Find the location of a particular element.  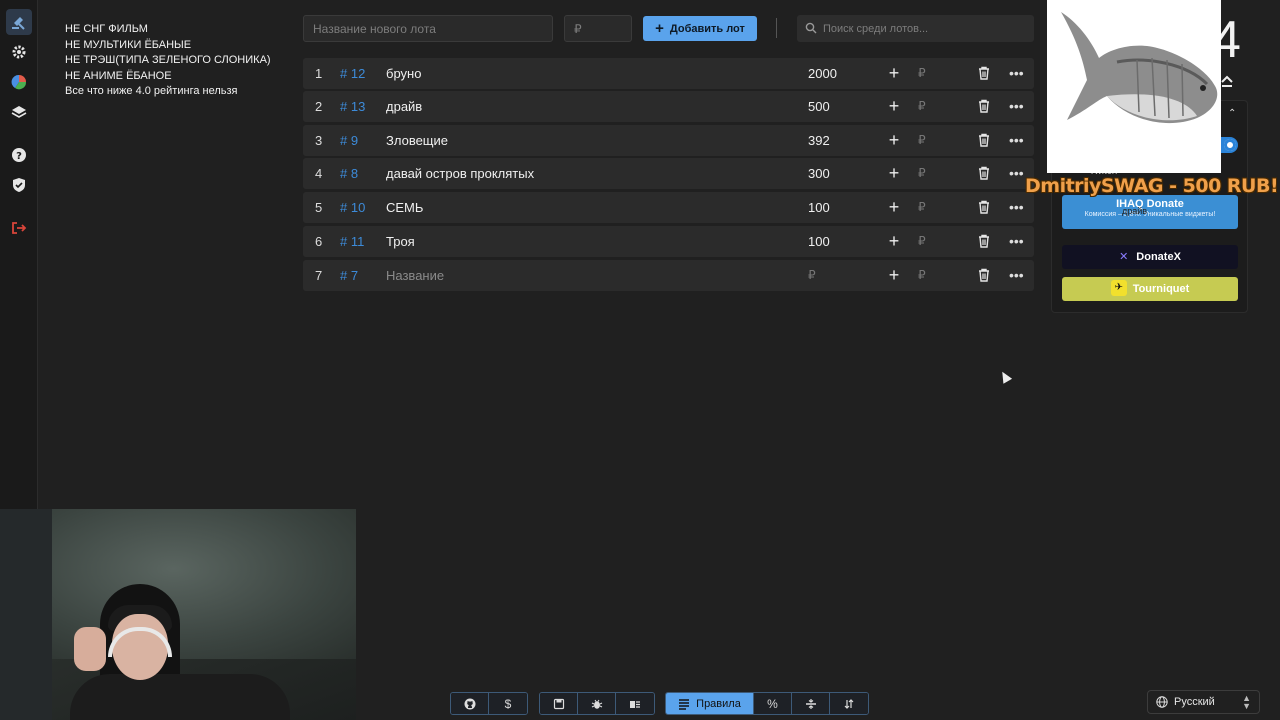

new-lot-price-input is located at coordinates (598, 28).